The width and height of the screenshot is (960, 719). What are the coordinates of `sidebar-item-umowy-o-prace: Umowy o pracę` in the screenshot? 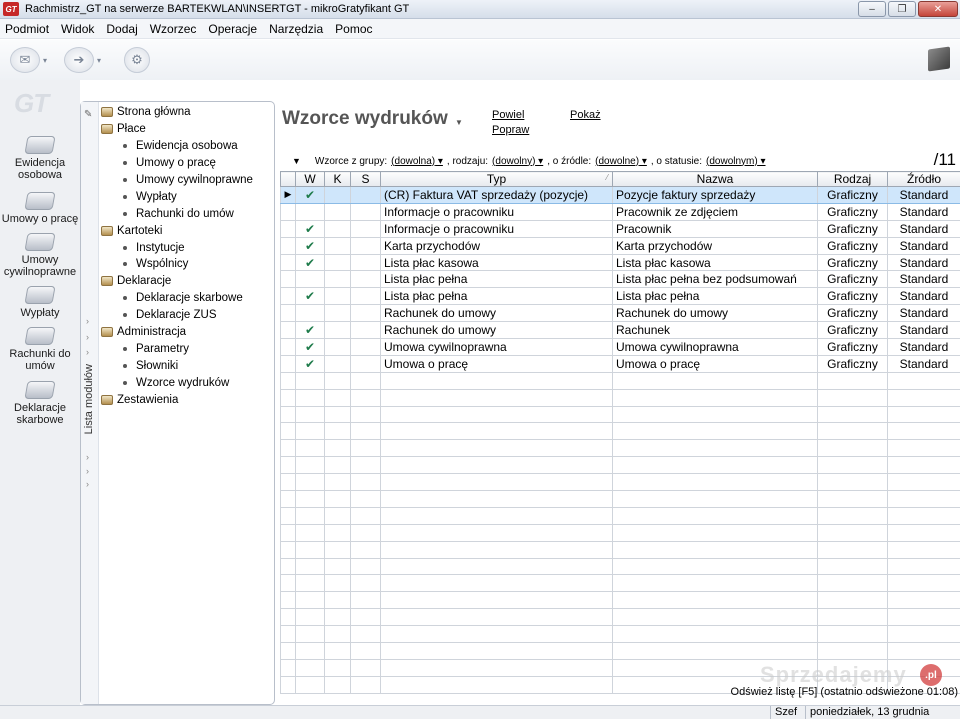 It's located at (40, 208).